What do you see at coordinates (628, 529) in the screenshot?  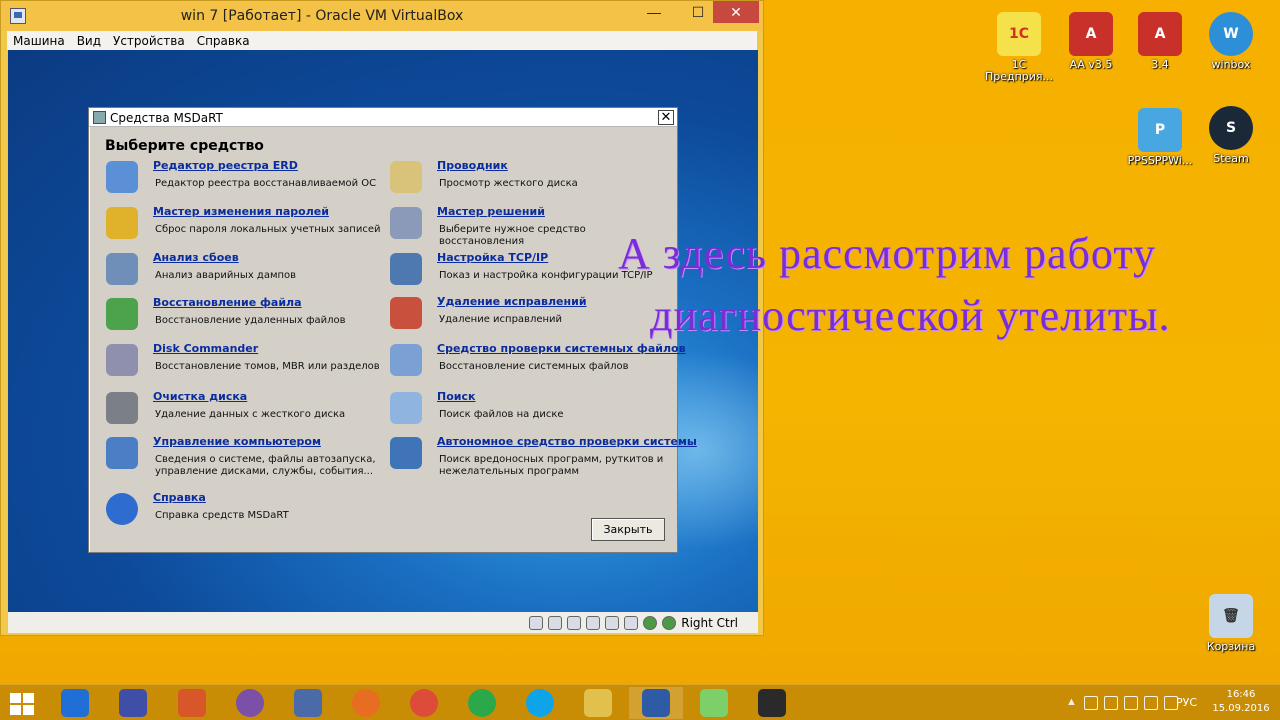 I see `close-dialog-button: Закрыть` at bounding box center [628, 529].